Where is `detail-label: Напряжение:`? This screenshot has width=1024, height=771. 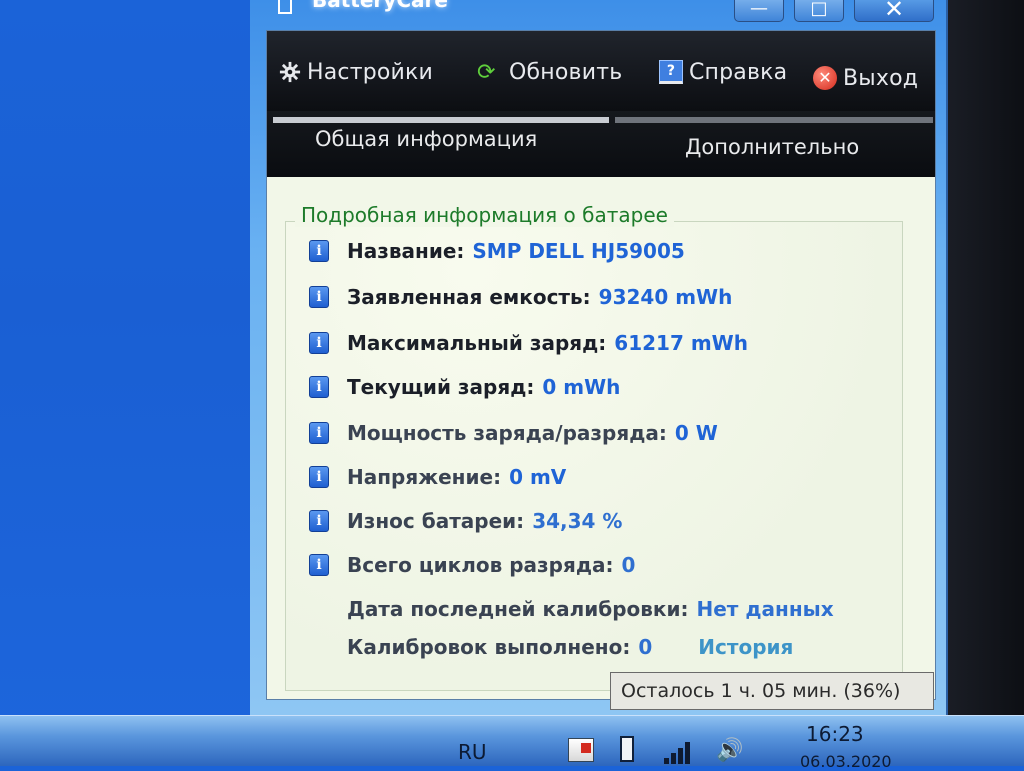
detail-label: Напряжение: is located at coordinates (424, 477).